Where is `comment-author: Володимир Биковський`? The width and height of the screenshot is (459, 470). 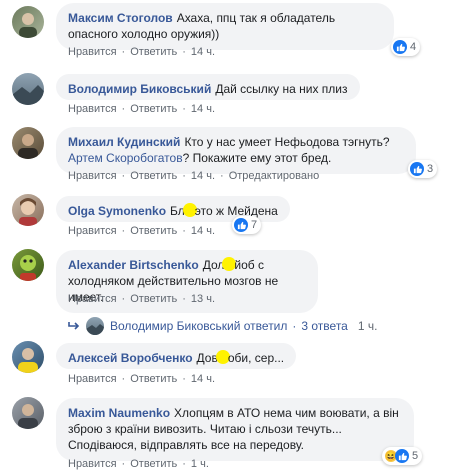 comment-author: Володимир Биковський is located at coordinates (139, 89).